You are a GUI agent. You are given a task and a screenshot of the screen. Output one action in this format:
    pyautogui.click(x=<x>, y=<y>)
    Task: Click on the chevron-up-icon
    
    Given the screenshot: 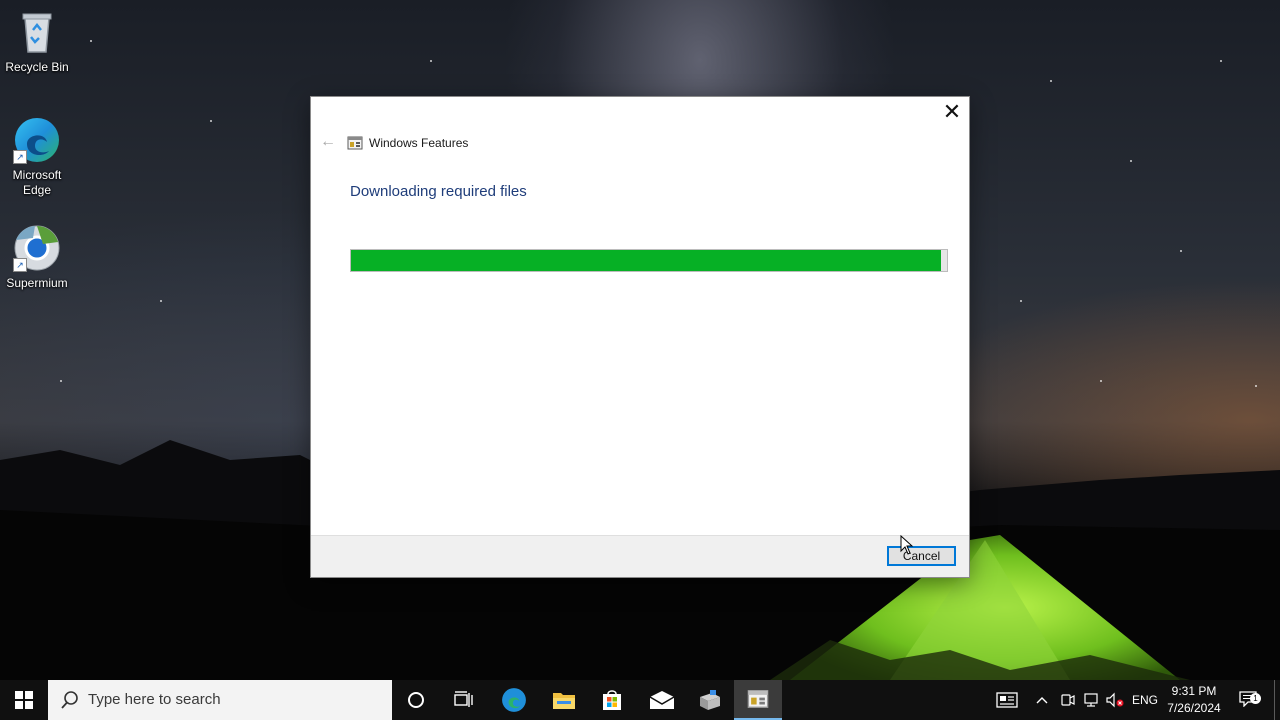 What is the action you would take?
    pyautogui.click(x=1042, y=700)
    